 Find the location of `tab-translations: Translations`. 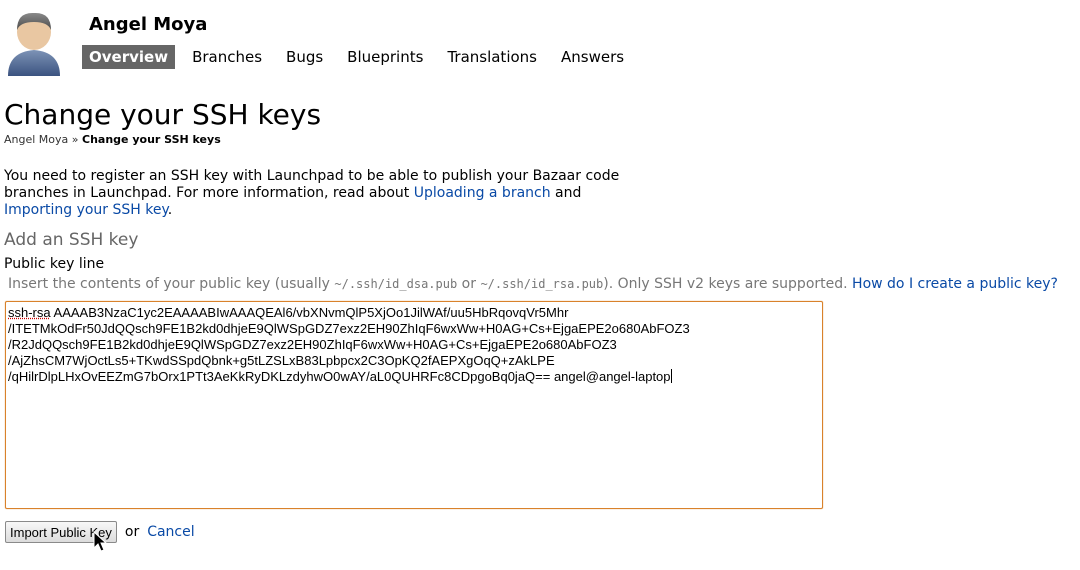

tab-translations: Translations is located at coordinates (492, 57).